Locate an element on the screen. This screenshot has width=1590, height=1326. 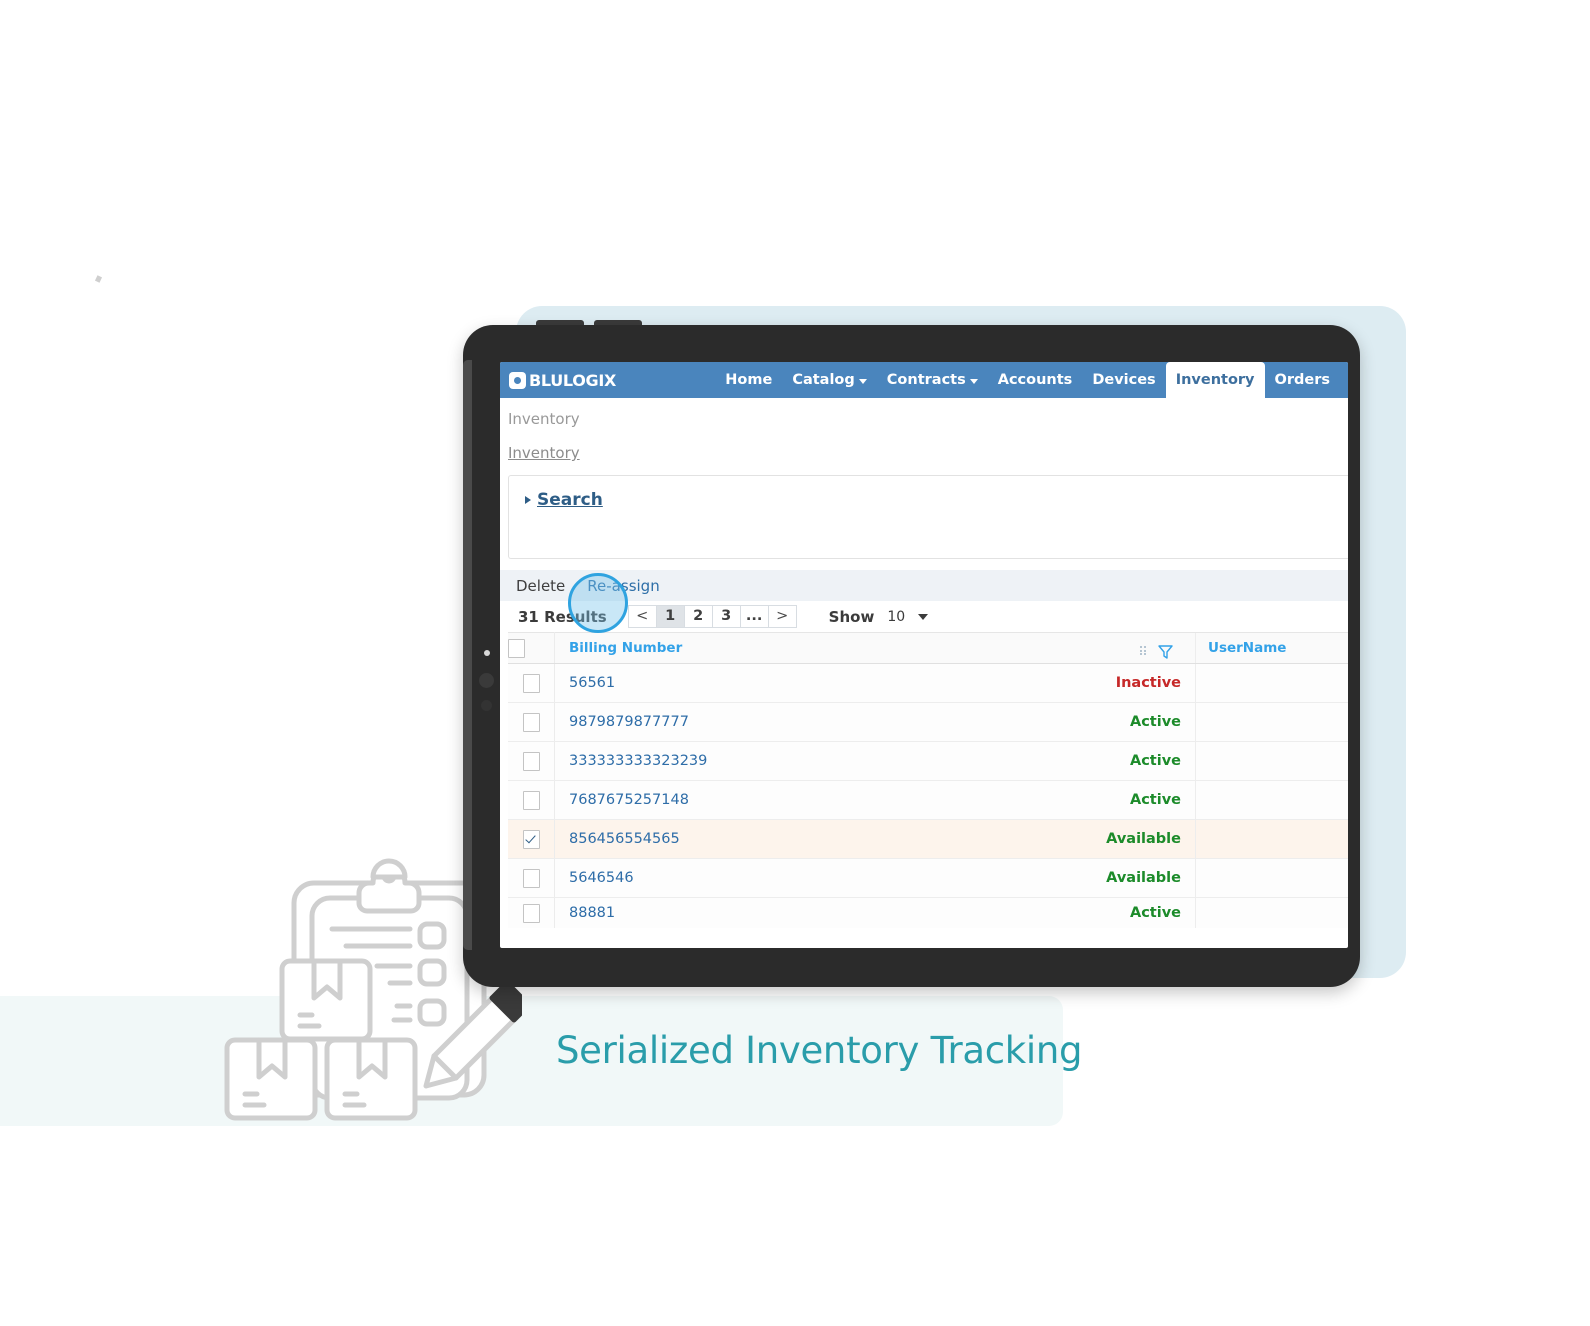
search-toggle: Search is located at coordinates (561, 493).